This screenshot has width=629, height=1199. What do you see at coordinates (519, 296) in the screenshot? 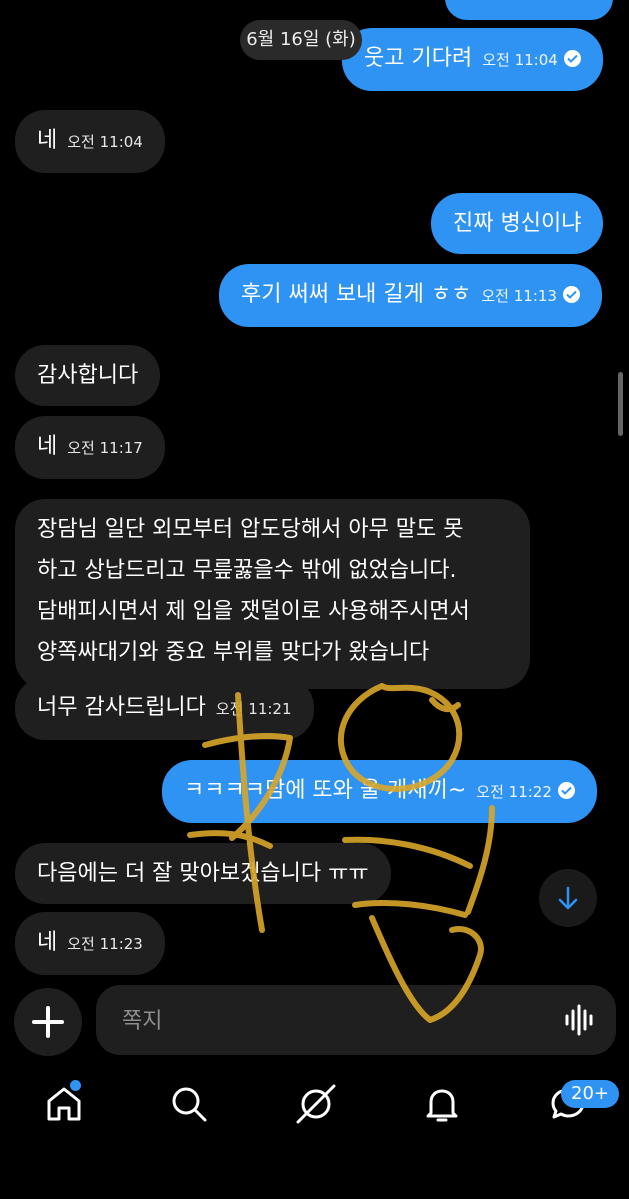
I see `message-time: 오전 11:13` at bounding box center [519, 296].